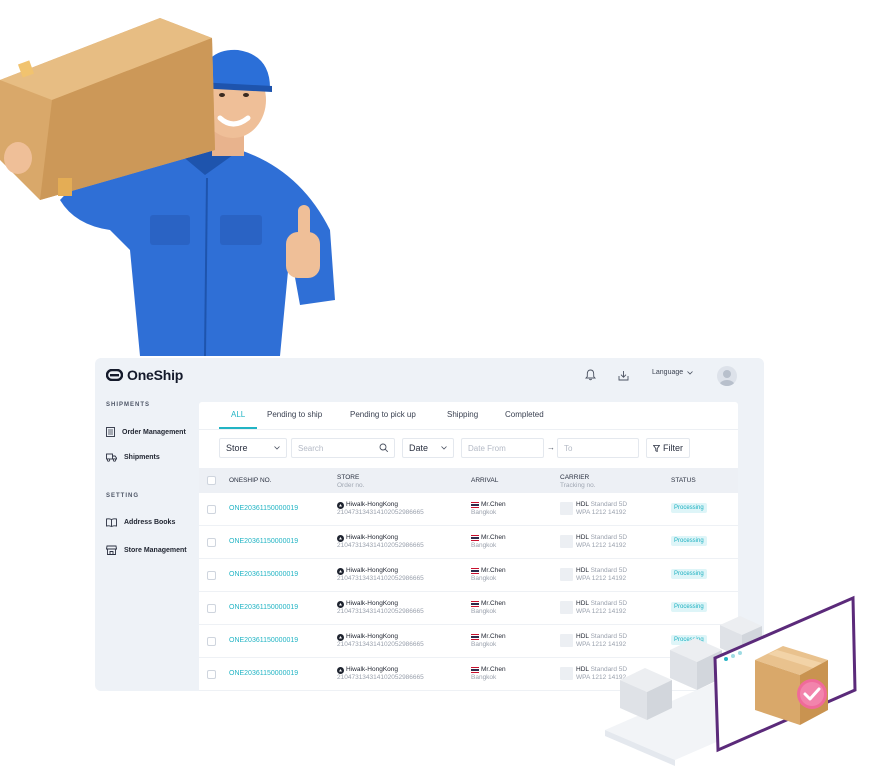  What do you see at coordinates (462, 414) in the screenshot?
I see `tab-shipping: Shipping` at bounding box center [462, 414].